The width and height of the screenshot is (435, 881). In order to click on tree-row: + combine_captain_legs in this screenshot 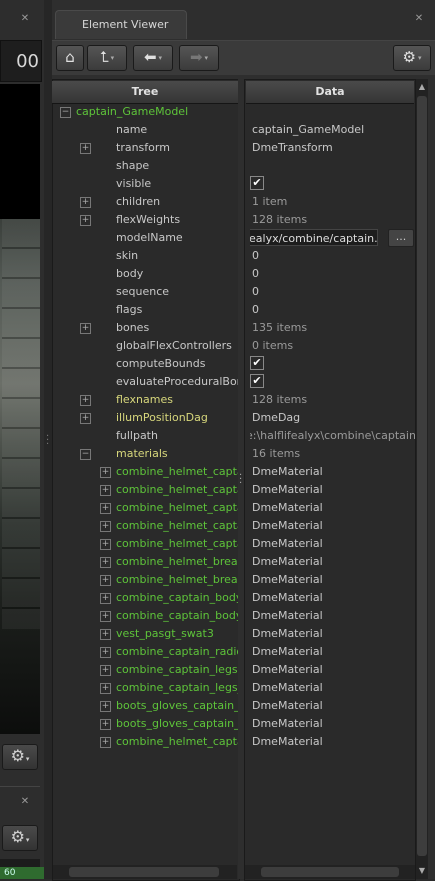, I will do `click(145, 670)`.